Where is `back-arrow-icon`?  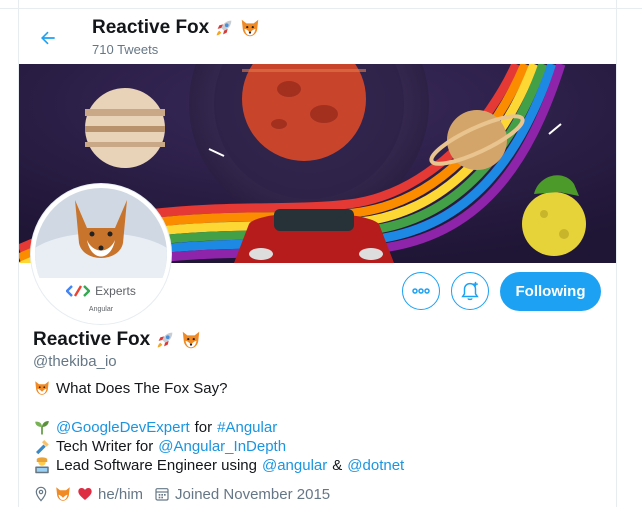
back-arrow-icon is located at coordinates (48, 38).